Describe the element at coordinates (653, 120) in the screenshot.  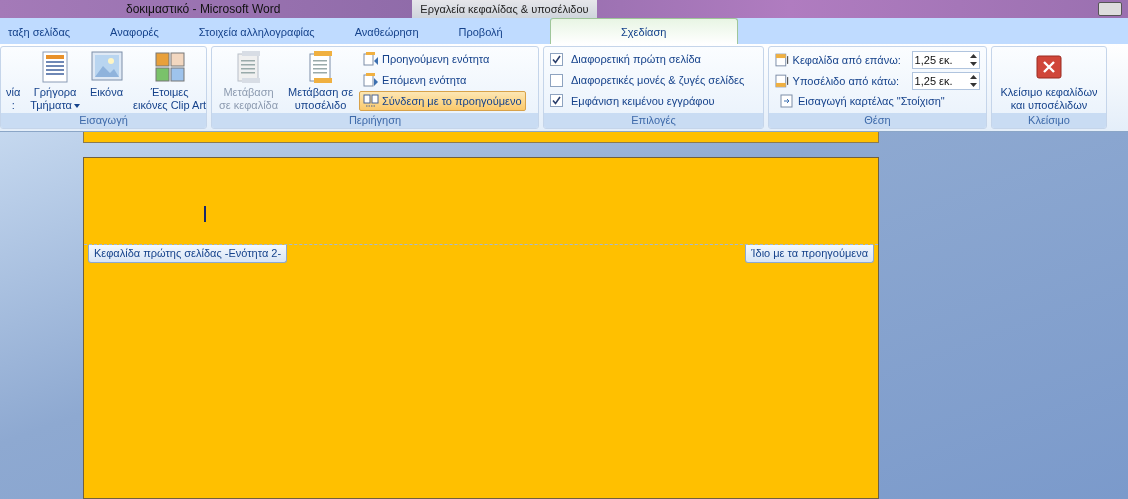
I see `group-label: Επιλογές` at that location.